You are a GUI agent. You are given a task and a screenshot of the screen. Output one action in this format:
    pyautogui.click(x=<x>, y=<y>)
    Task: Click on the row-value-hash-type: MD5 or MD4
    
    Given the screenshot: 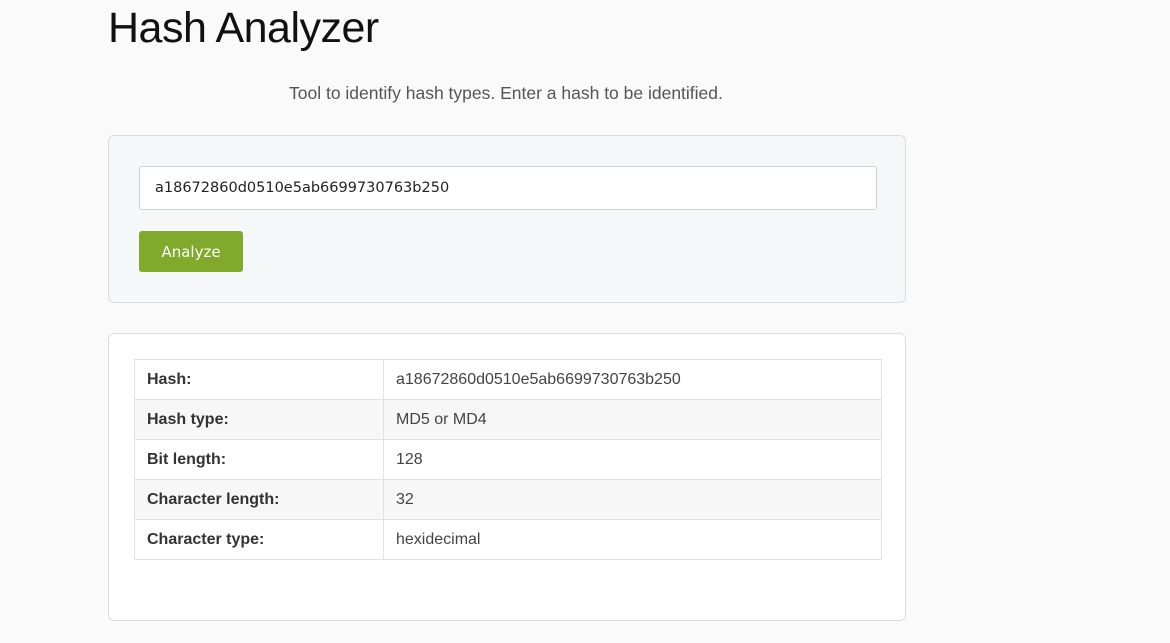 What is the action you would take?
    pyautogui.click(x=632, y=419)
    